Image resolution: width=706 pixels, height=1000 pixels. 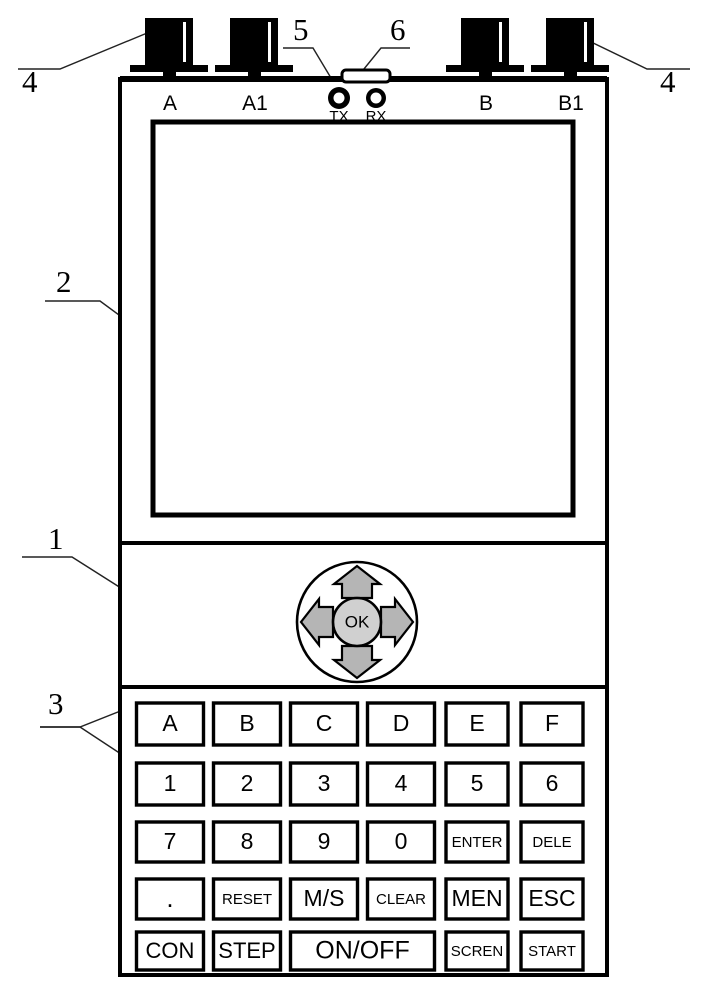 I want to click on key-label: ESC, so click(x=551, y=898).